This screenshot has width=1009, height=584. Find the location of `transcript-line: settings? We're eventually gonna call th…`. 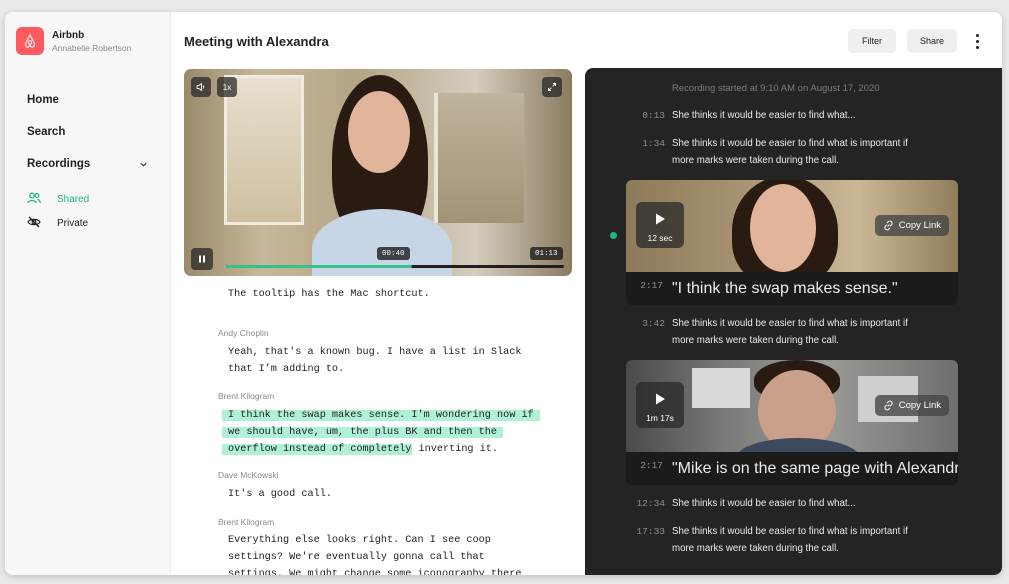

transcript-line: settings? We're eventually gonna call th… is located at coordinates (356, 557).